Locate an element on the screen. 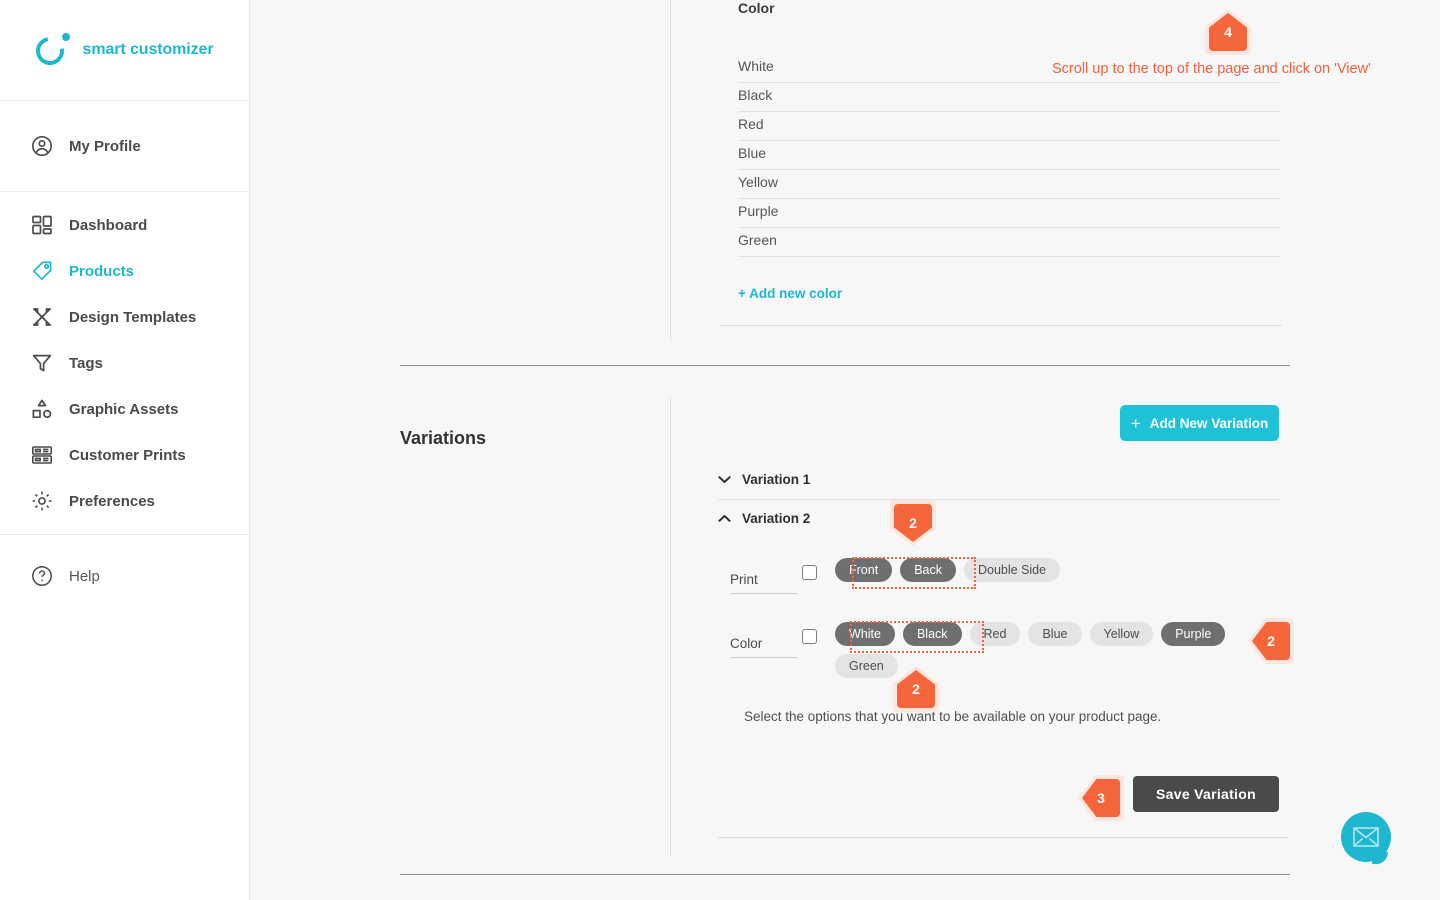 Image resolution: width=1440 pixels, height=900 pixels. option-pill-front: Front is located at coordinates (864, 570).